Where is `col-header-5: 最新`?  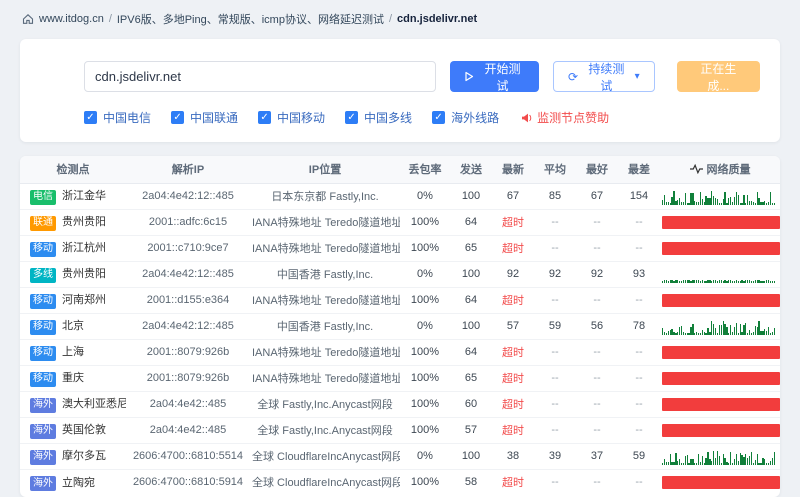
col-header-5: 最新 is located at coordinates (513, 170).